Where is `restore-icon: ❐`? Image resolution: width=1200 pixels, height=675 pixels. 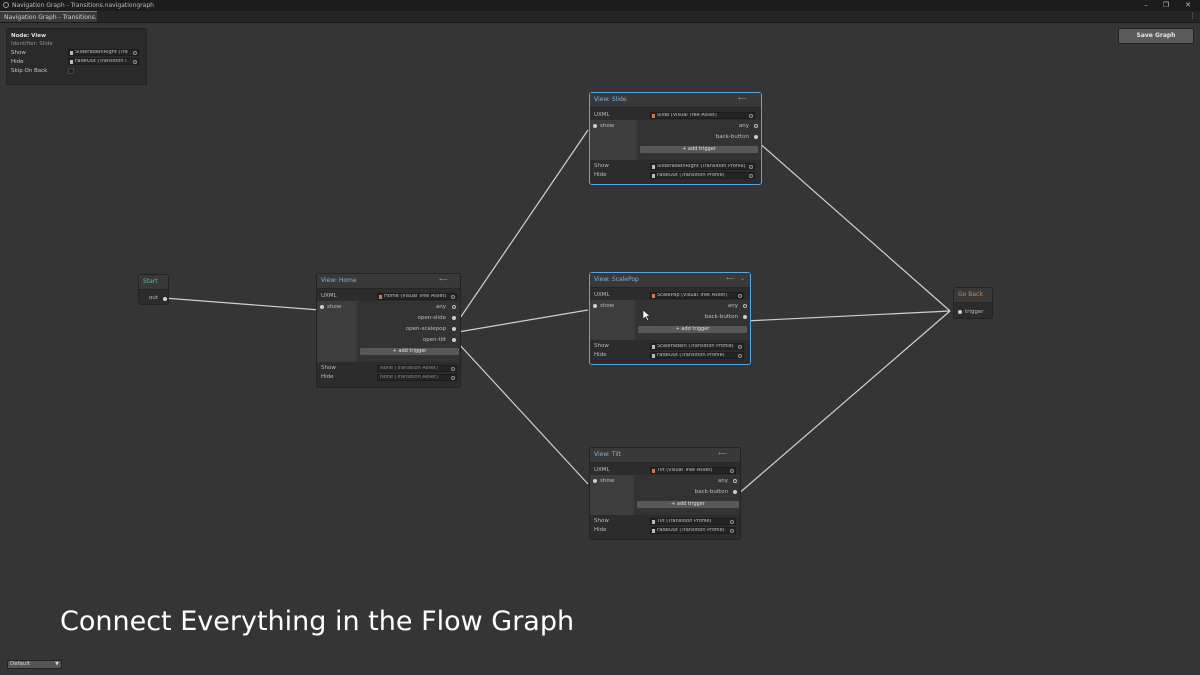
restore-icon: ❐ is located at coordinates (1166, 5).